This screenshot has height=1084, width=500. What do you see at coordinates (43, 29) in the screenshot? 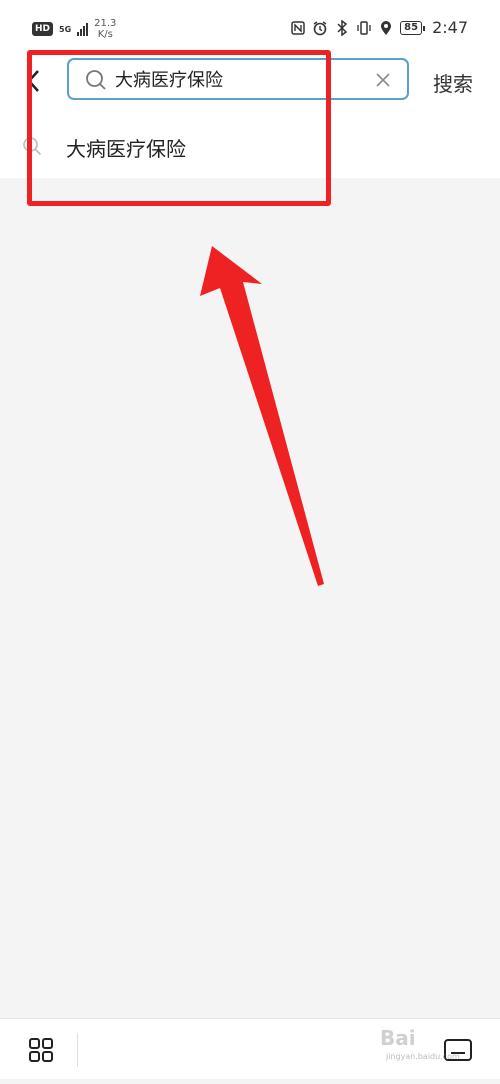
I see `hd-badge: HD` at bounding box center [43, 29].